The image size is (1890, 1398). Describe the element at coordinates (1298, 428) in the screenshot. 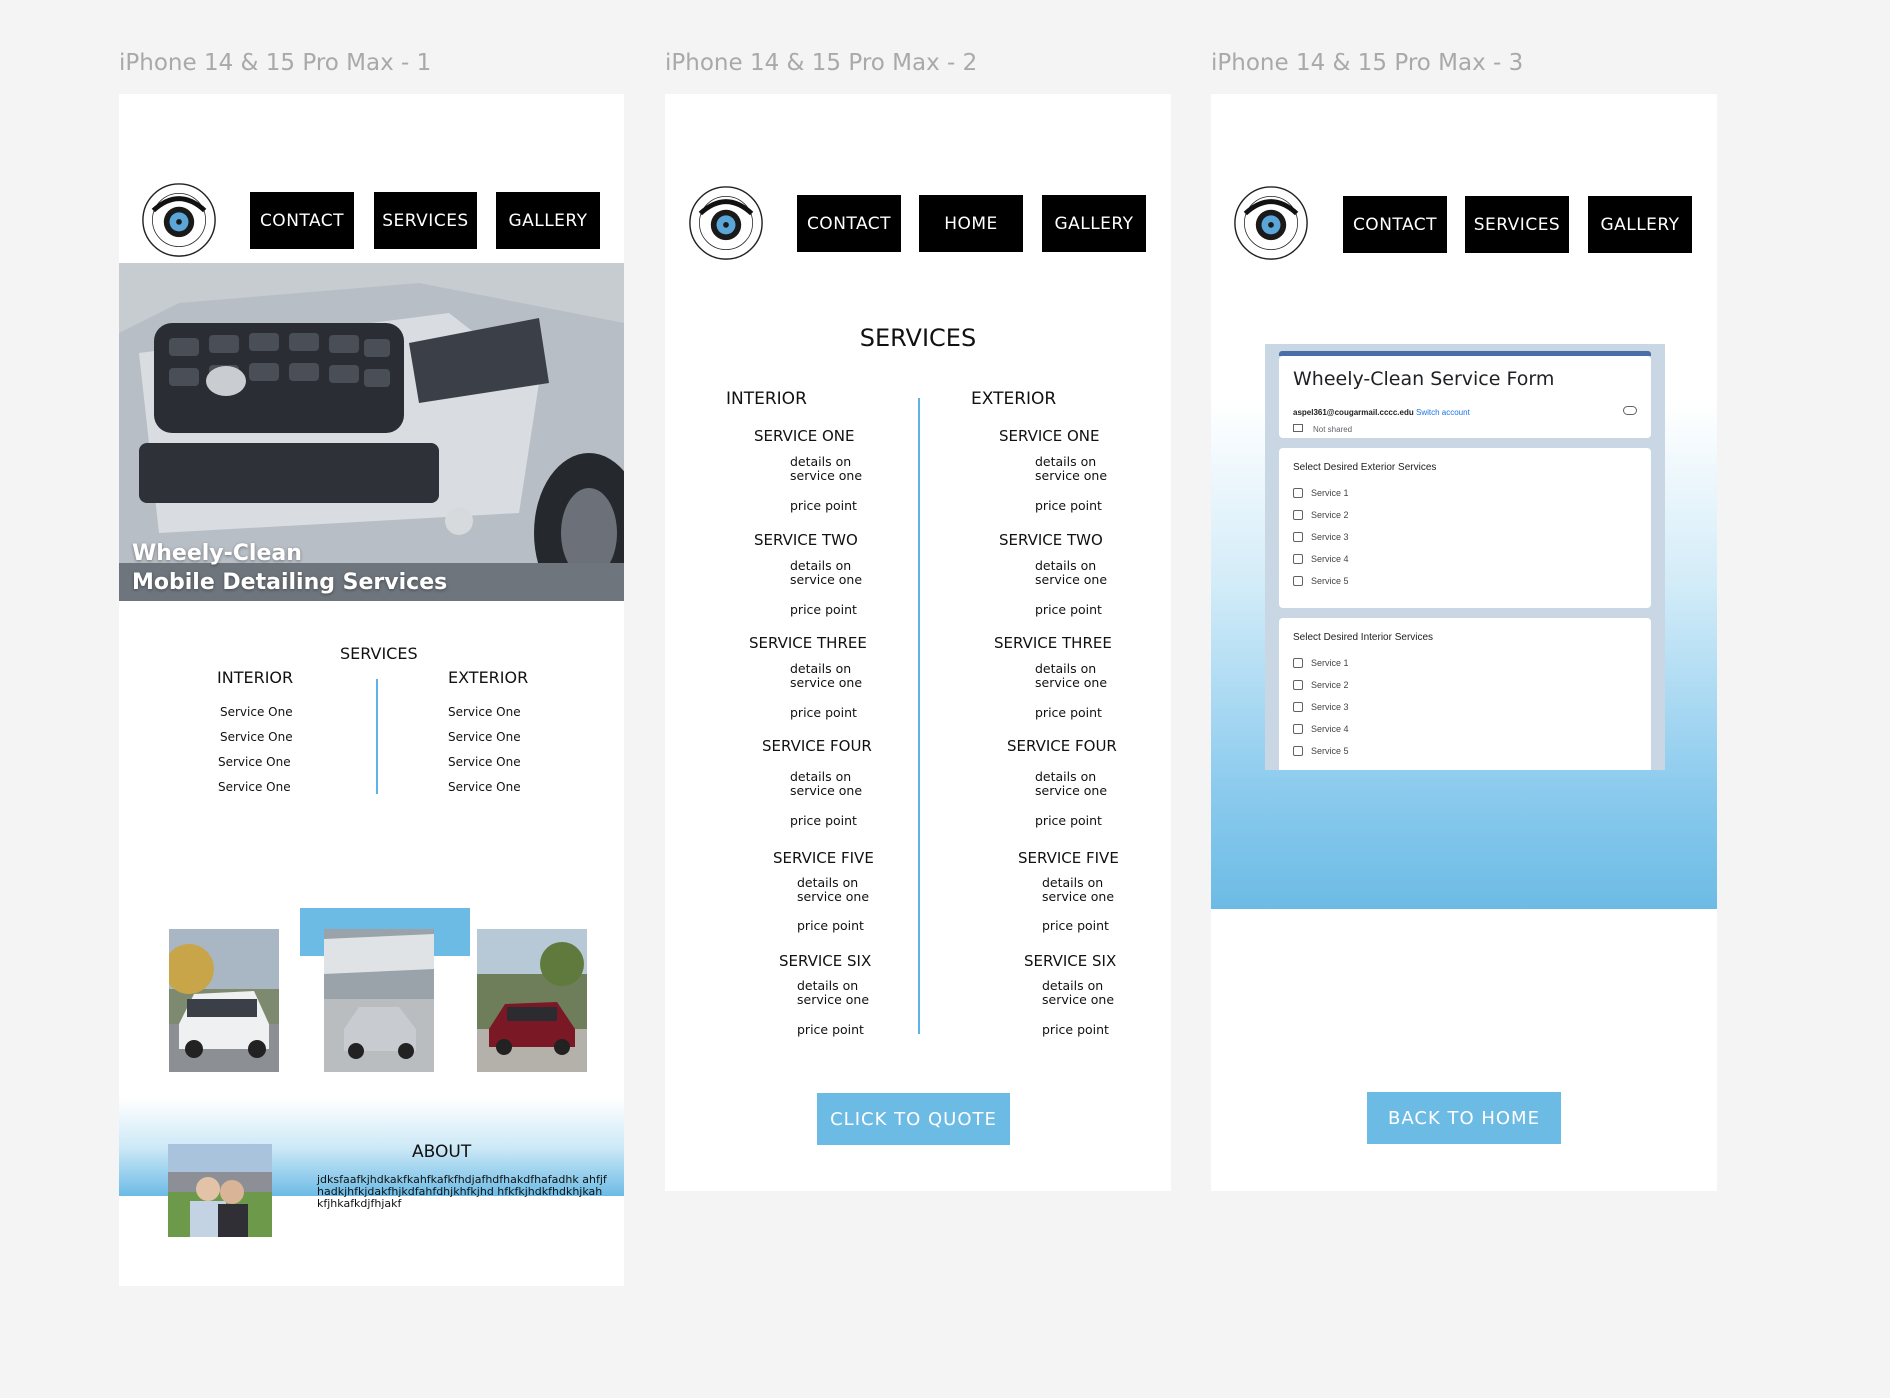

I see `not-shared-icon` at that location.